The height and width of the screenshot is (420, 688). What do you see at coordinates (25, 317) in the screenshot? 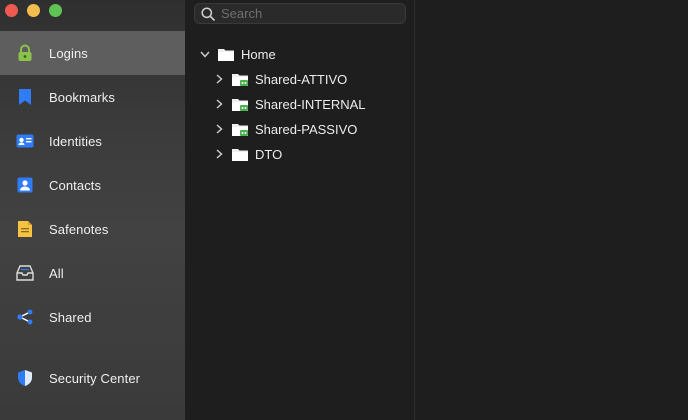
I see `share-icon` at bounding box center [25, 317].